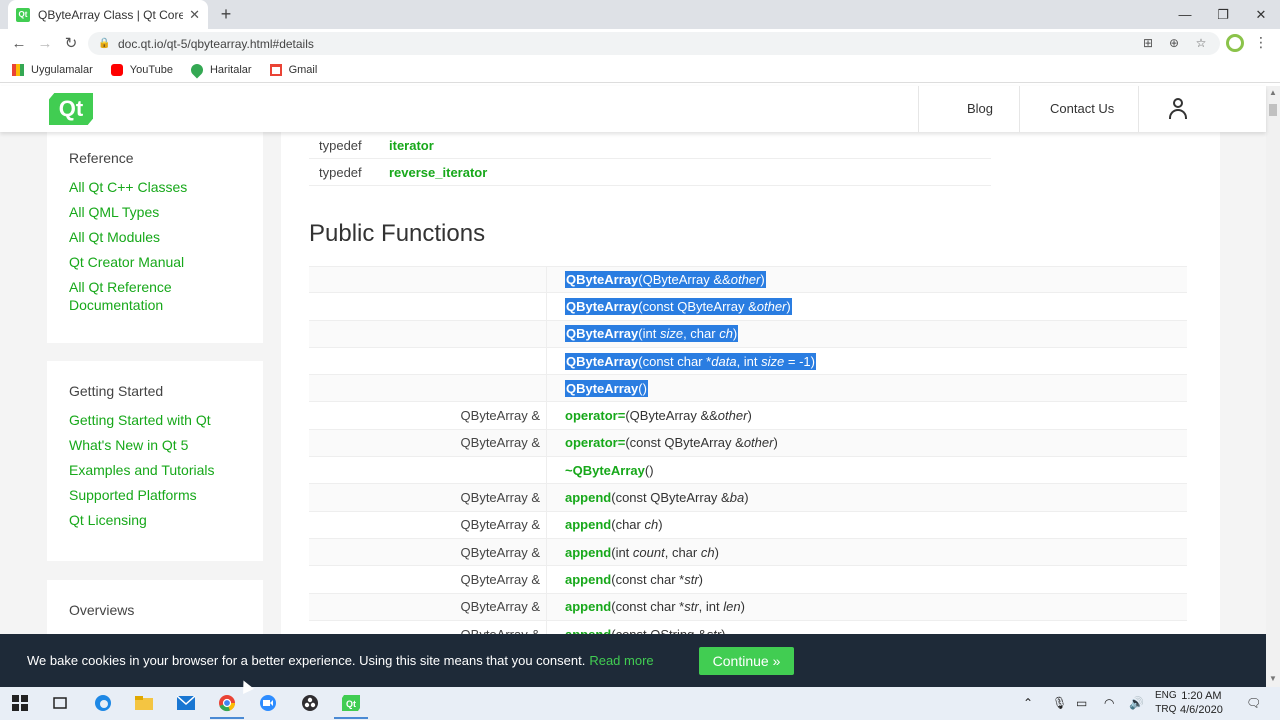  I want to click on qt-logo: Qt, so click(71, 109).